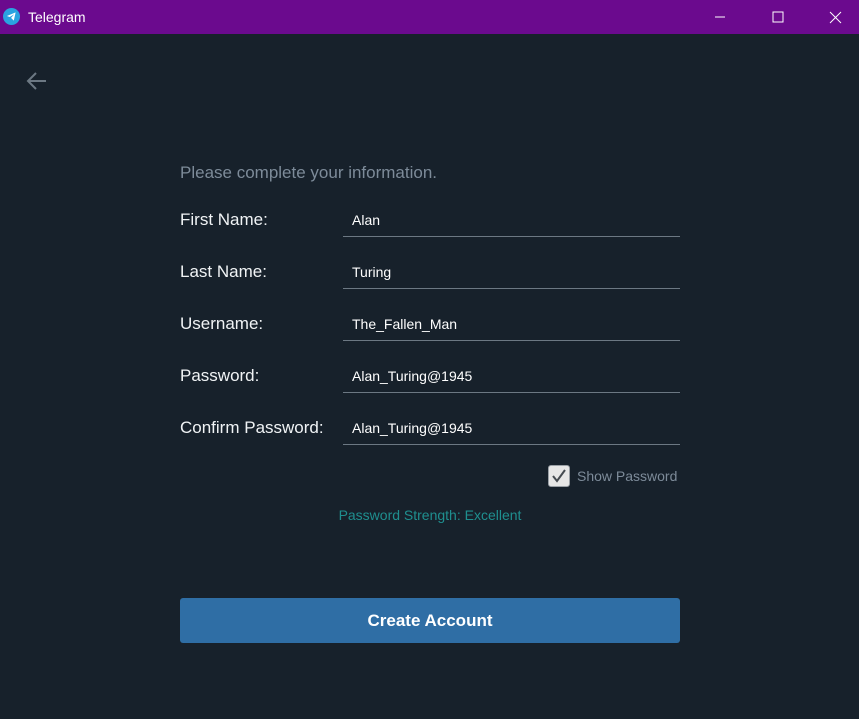  I want to click on arrow-left-icon, so click(36, 81).